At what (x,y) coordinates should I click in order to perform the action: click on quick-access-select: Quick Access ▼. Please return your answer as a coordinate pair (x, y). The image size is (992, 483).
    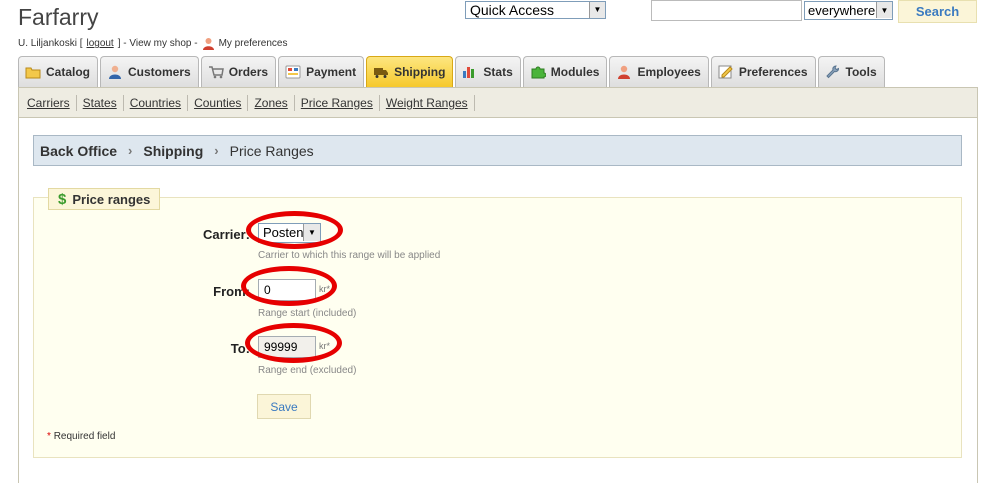
    Looking at the image, I should click on (535, 10).